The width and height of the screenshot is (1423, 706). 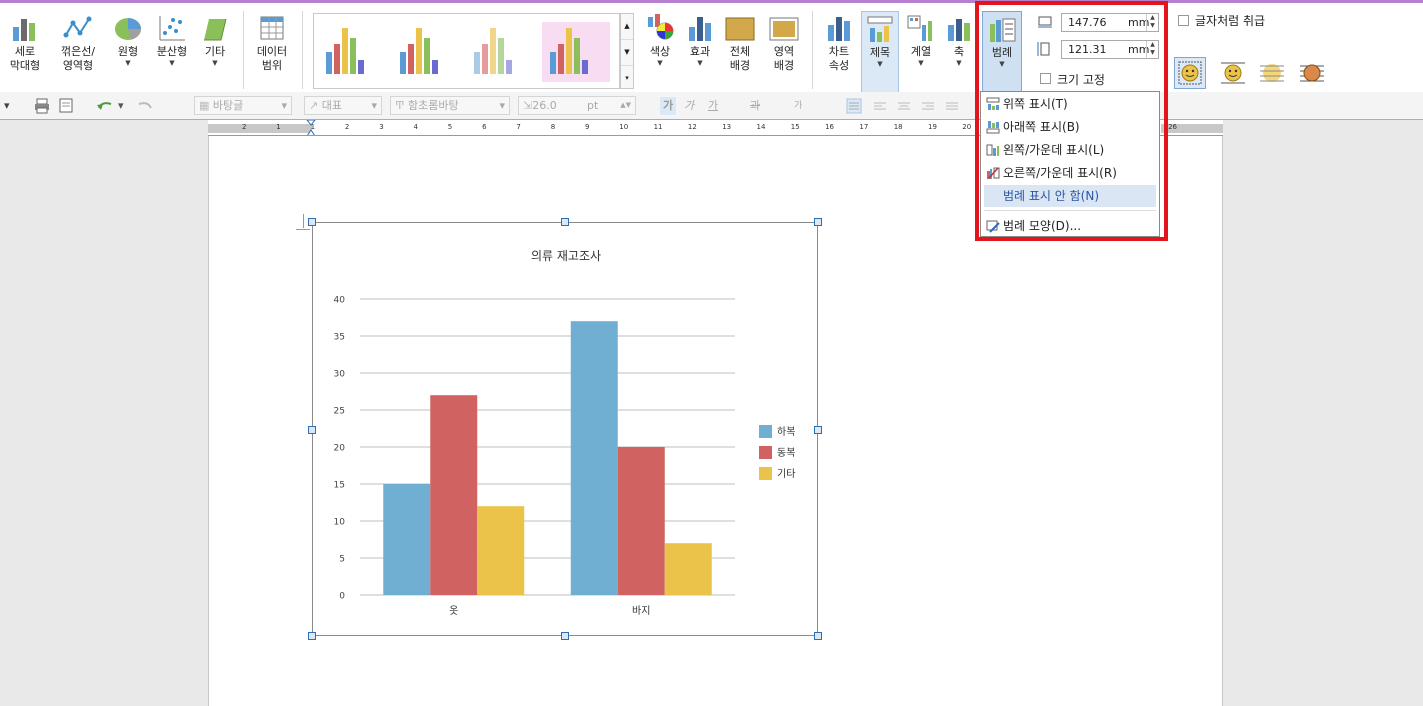 What do you see at coordinates (1183, 20) in the screenshot?
I see `treat-as-char-checkbox` at bounding box center [1183, 20].